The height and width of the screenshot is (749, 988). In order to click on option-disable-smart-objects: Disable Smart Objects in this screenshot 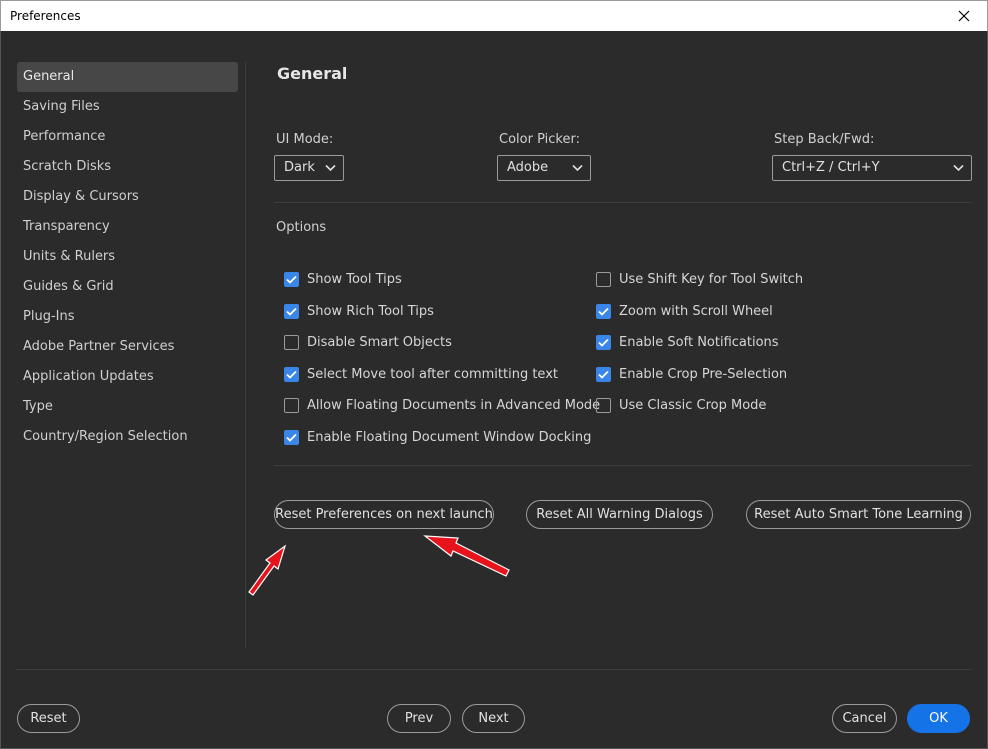, I will do `click(368, 342)`.